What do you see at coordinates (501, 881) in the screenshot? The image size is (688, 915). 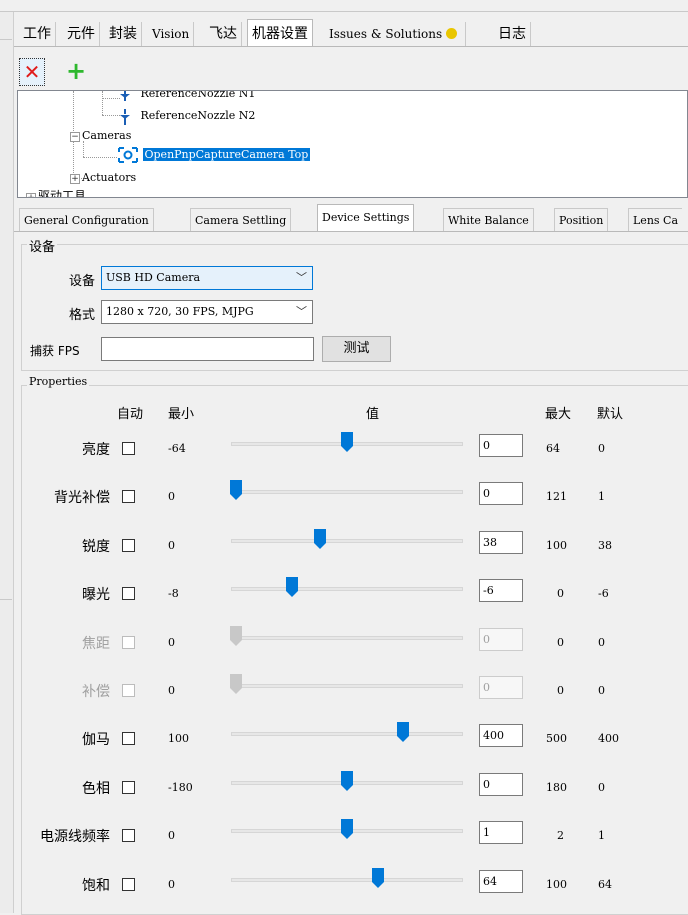 I see `property-value-input: 64` at bounding box center [501, 881].